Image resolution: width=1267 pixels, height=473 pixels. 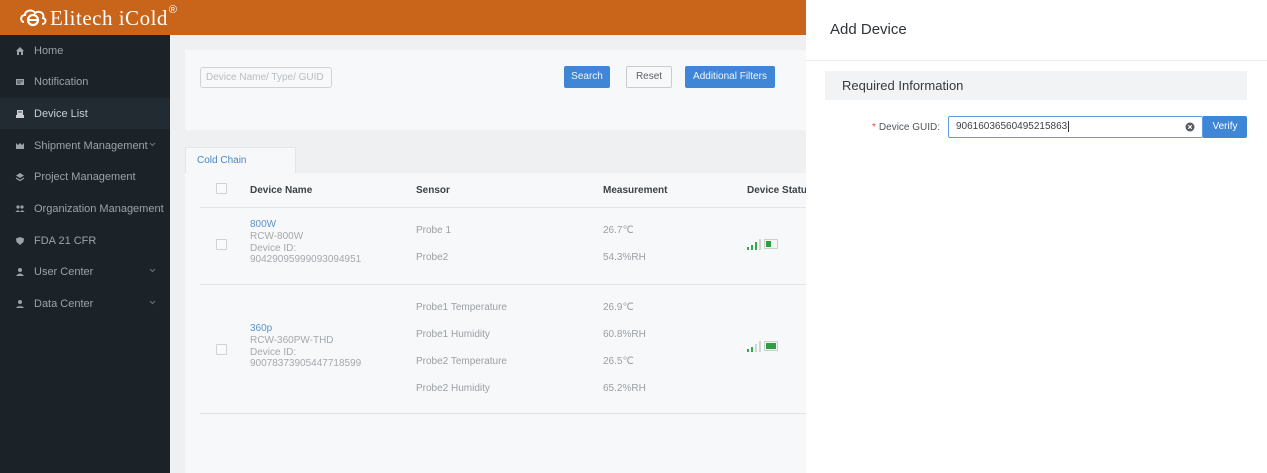 I want to click on brand-logo: Elitech iCold ®, so click(x=98, y=17).